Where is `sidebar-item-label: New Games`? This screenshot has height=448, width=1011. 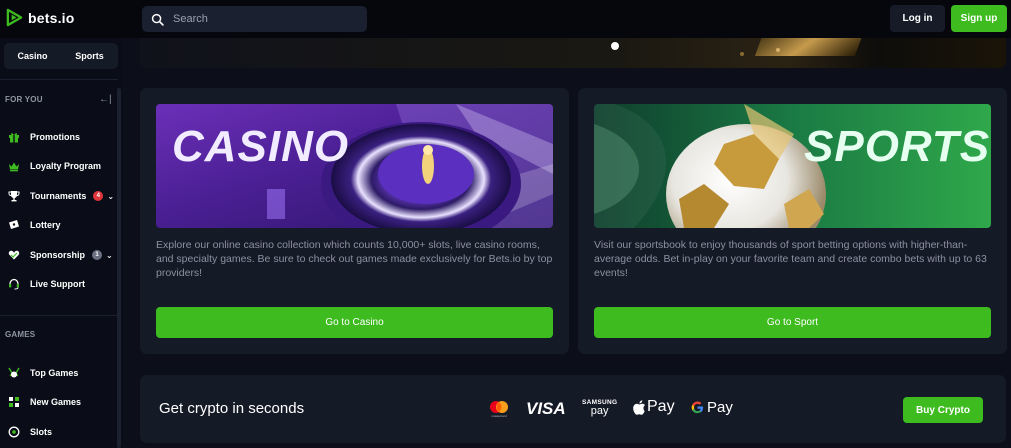
sidebar-item-label: New Games is located at coordinates (56, 402).